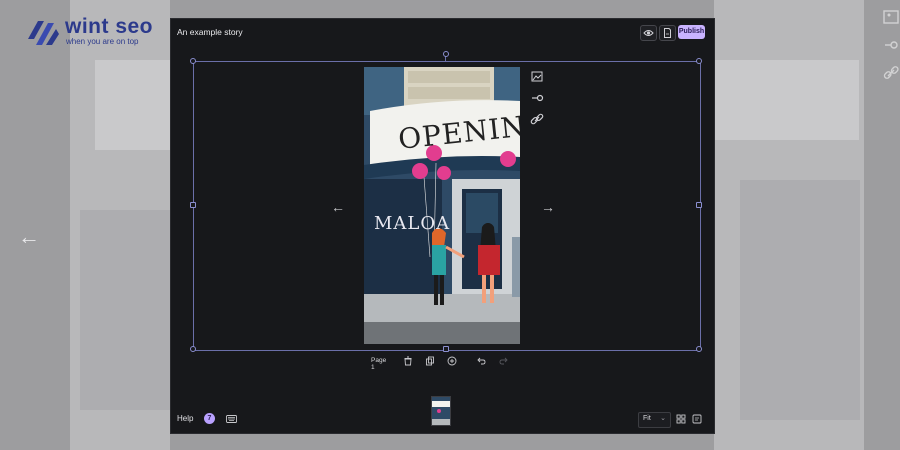 The width and height of the screenshot is (900, 450). Describe the element at coordinates (209, 418) in the screenshot. I see `help-count-badge: 7` at that location.